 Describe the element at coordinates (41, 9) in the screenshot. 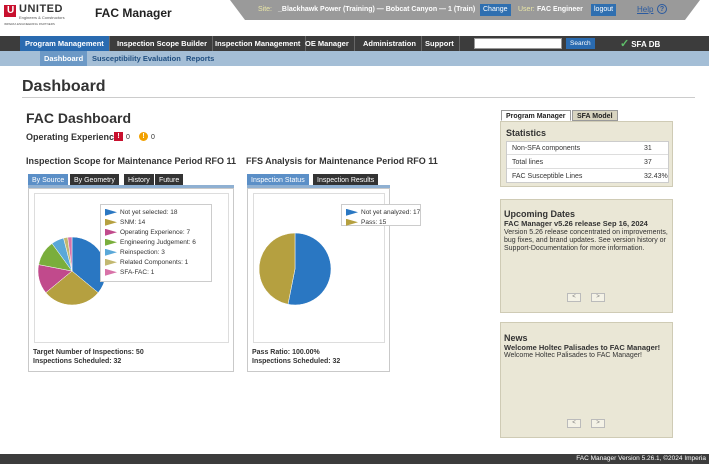

I see `brand-name: UNITED` at that location.